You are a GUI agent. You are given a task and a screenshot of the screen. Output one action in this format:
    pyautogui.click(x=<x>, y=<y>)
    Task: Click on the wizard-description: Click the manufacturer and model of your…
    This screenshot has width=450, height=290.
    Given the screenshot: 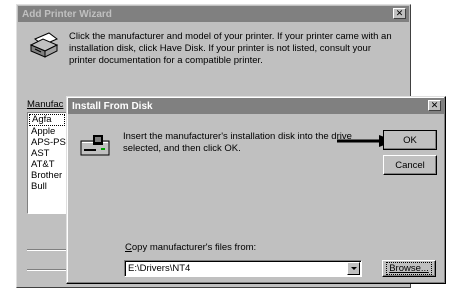 What is the action you would take?
    pyautogui.click(x=230, y=48)
    